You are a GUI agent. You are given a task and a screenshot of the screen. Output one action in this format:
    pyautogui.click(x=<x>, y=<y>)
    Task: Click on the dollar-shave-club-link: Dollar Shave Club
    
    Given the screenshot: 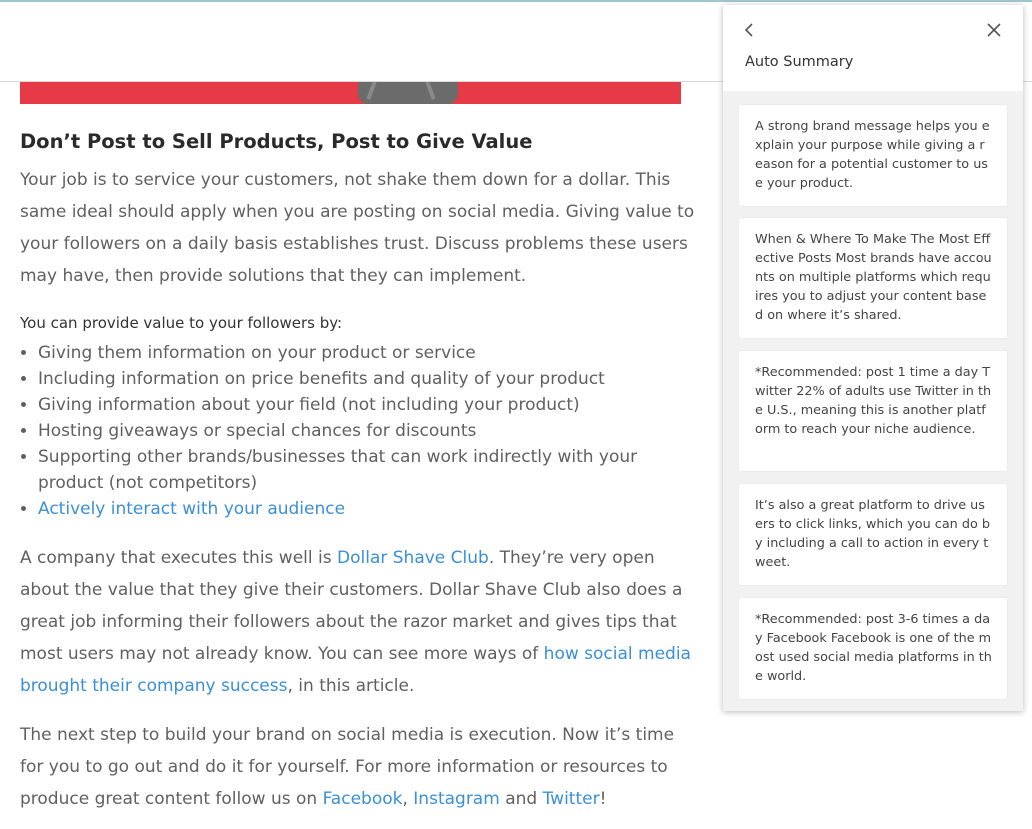 What is the action you would take?
    pyautogui.click(x=413, y=558)
    